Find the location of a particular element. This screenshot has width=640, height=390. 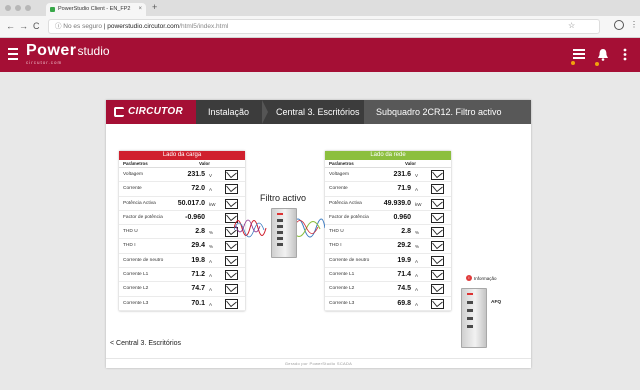

maximize-window-icon is located at coordinates (28, 8).